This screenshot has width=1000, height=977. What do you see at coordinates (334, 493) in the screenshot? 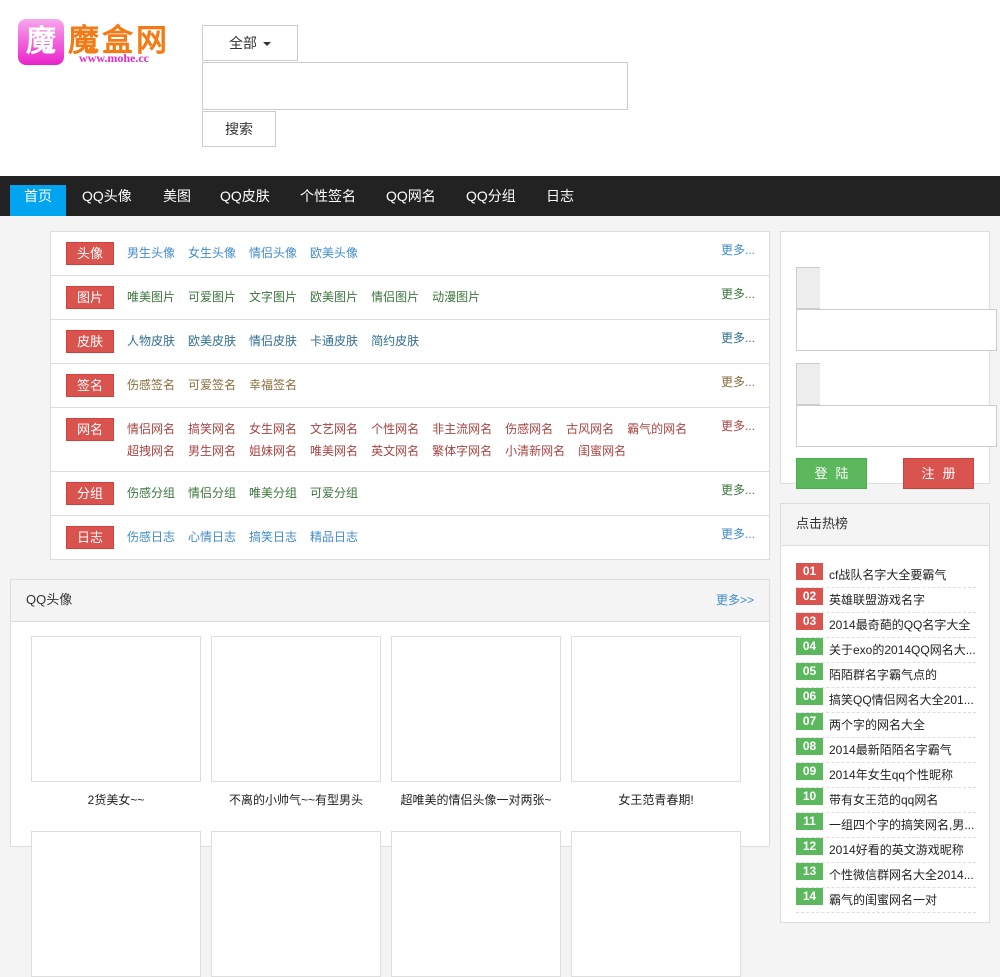
I see `category-link: 可爱分组` at bounding box center [334, 493].